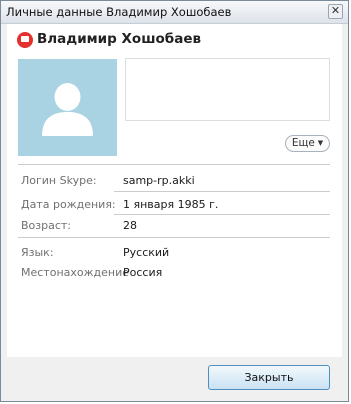 The width and height of the screenshot is (351, 404). I want to click on more-button: Еще ▼, so click(307, 143).